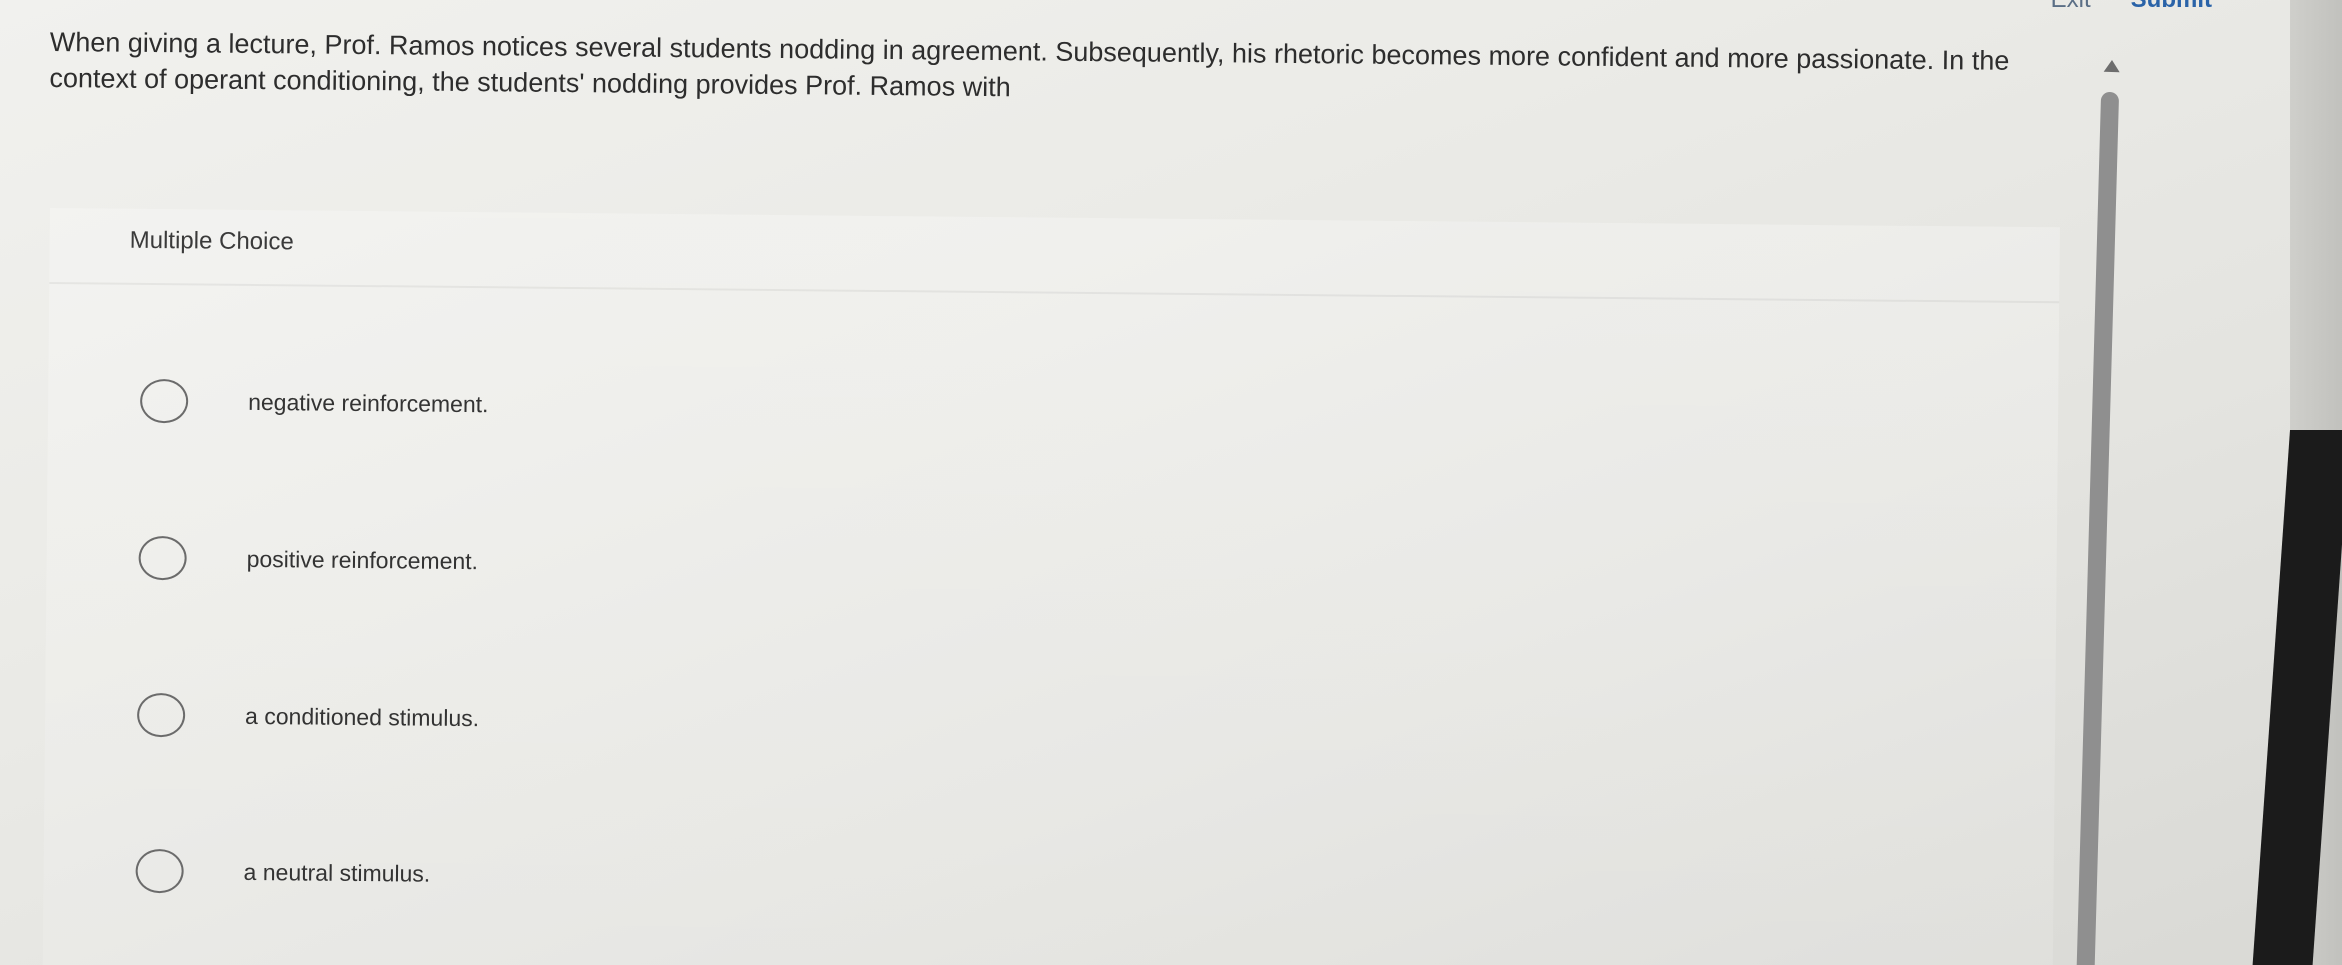  What do you see at coordinates (362, 716) in the screenshot?
I see `choice-label: a conditioned stimulus.` at bounding box center [362, 716].